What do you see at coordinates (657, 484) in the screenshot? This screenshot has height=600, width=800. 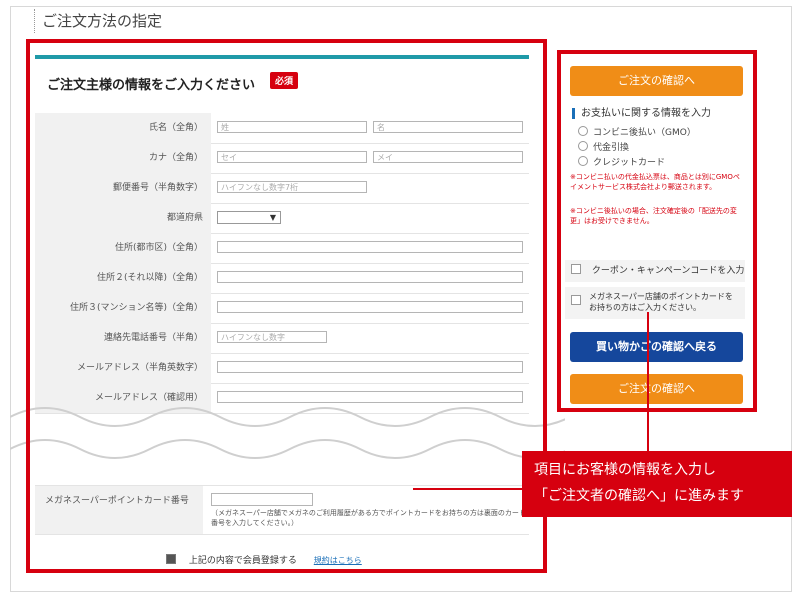 I see `annotation-callout: 項目にお客様の情報を入力し 「ご注文者の確認へ」に進みます` at bounding box center [657, 484].